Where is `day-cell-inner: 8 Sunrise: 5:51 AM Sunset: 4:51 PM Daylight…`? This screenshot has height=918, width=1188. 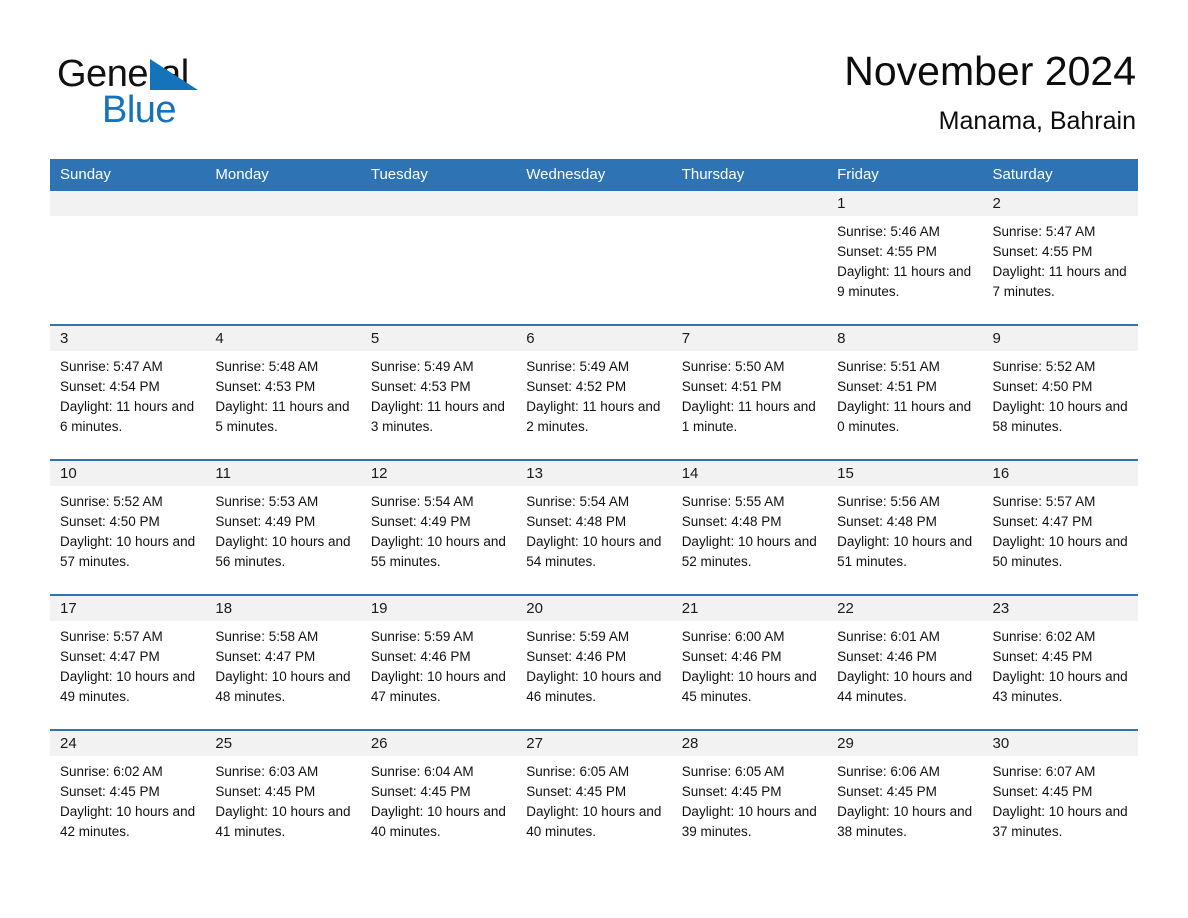
day-cell-inner: 8 Sunrise: 5:51 AM Sunset: 4:51 PM Daylight… is located at coordinates (905, 392).